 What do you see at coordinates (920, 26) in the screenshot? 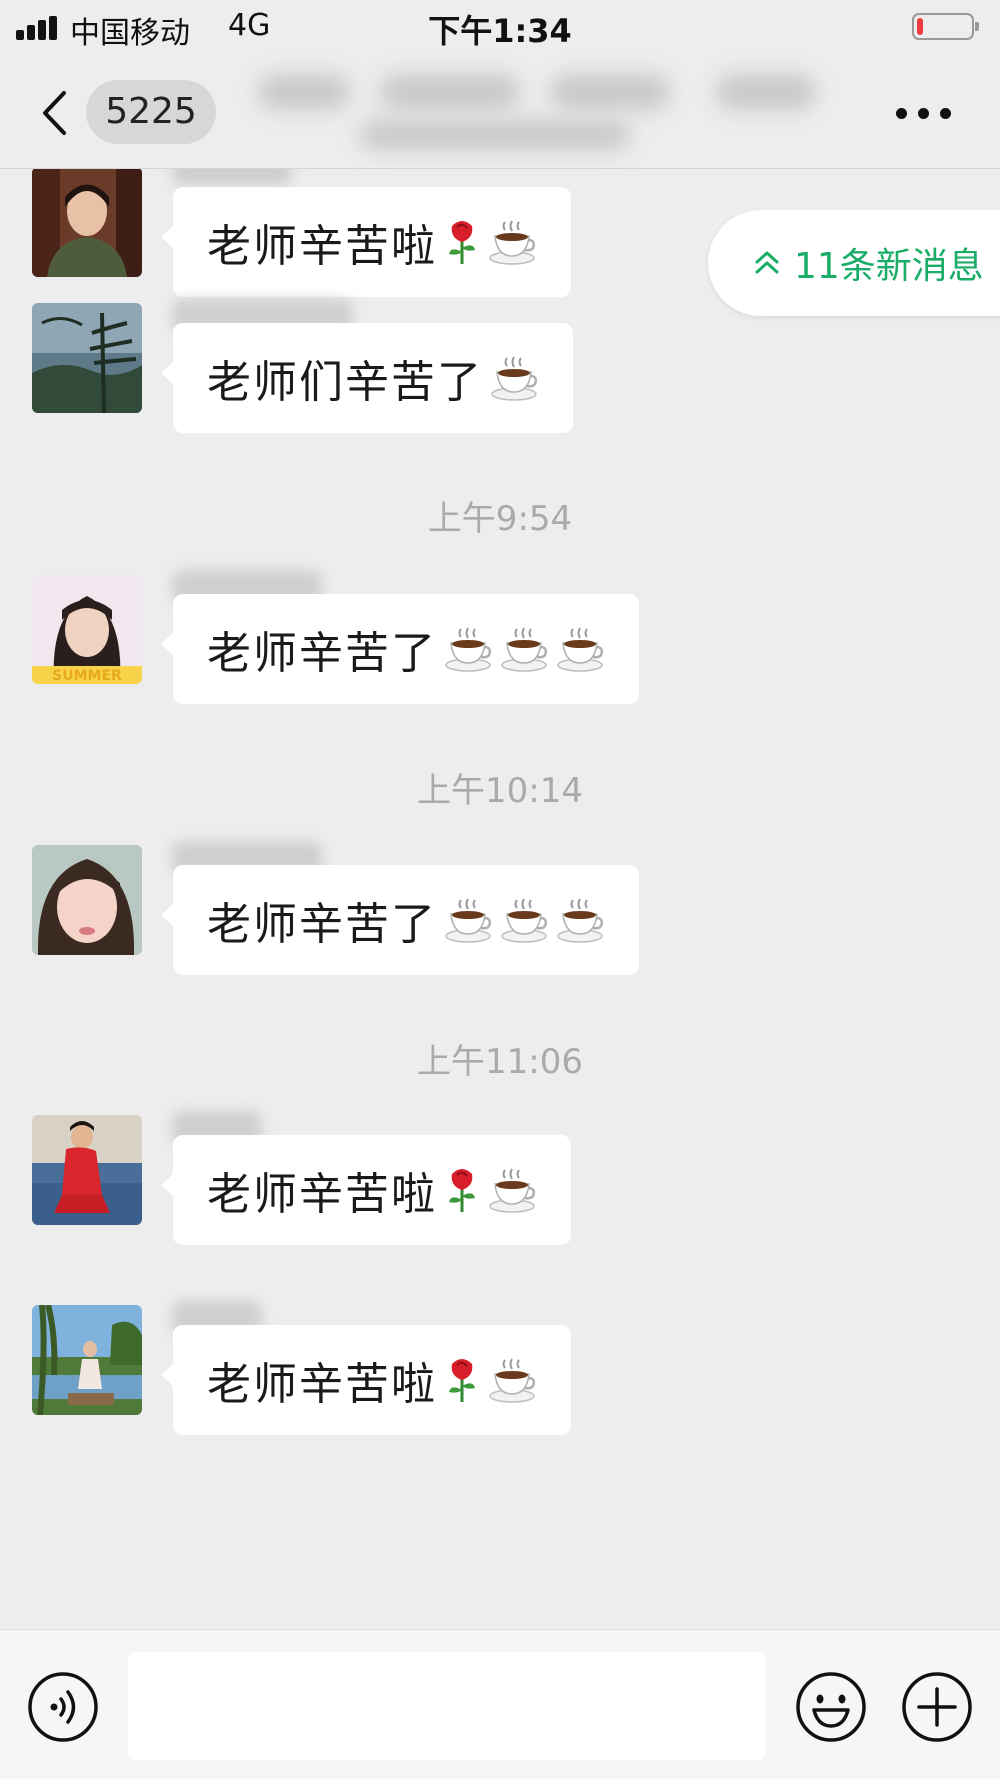
I see `battery-level` at bounding box center [920, 26].